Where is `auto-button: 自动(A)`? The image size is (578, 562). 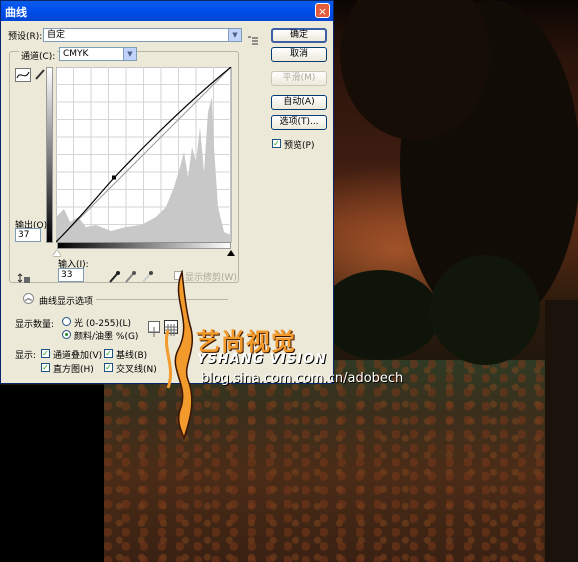
auto-button: 自动(A) is located at coordinates (299, 102).